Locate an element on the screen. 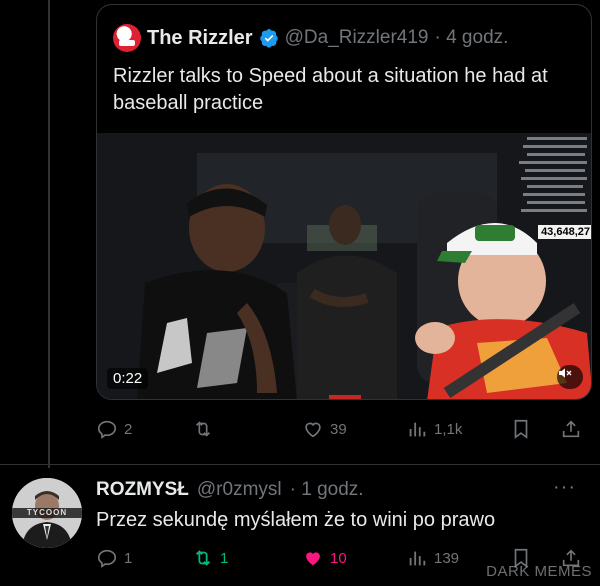 The height and width of the screenshot is (586, 600). reply-repost-button: 1 is located at coordinates (210, 558).